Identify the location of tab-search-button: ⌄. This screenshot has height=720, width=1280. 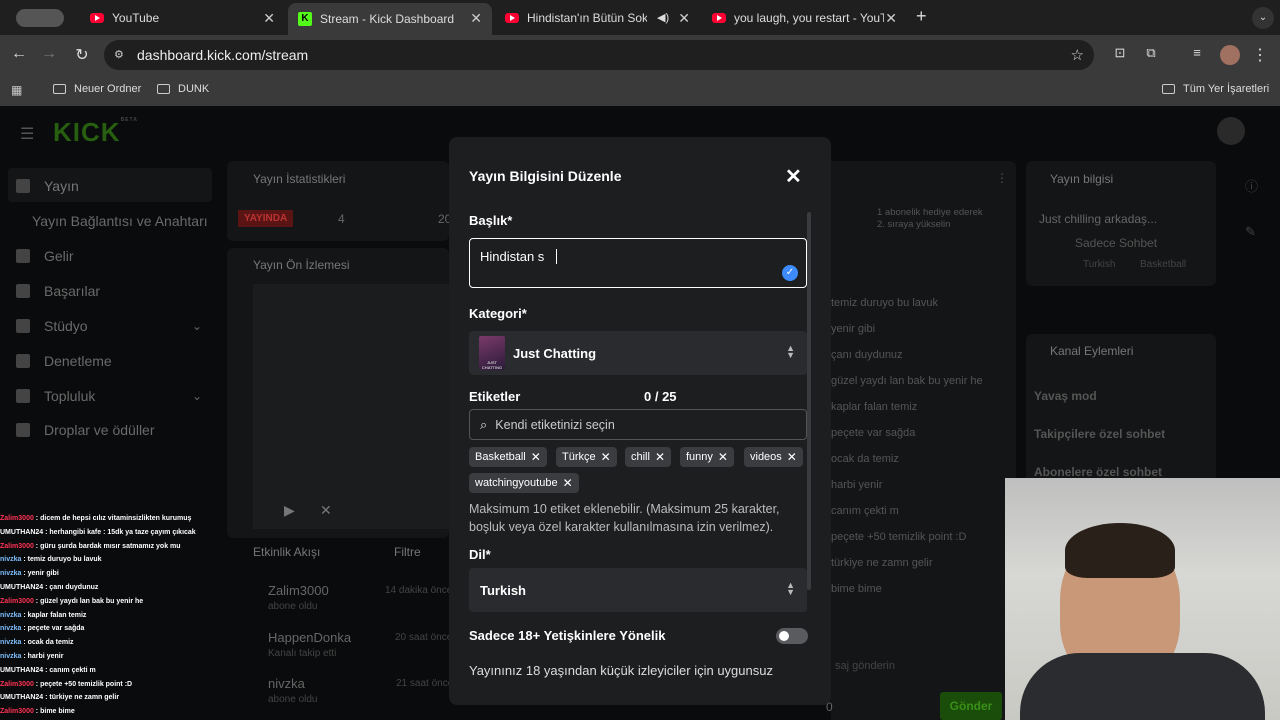
(1263, 18).